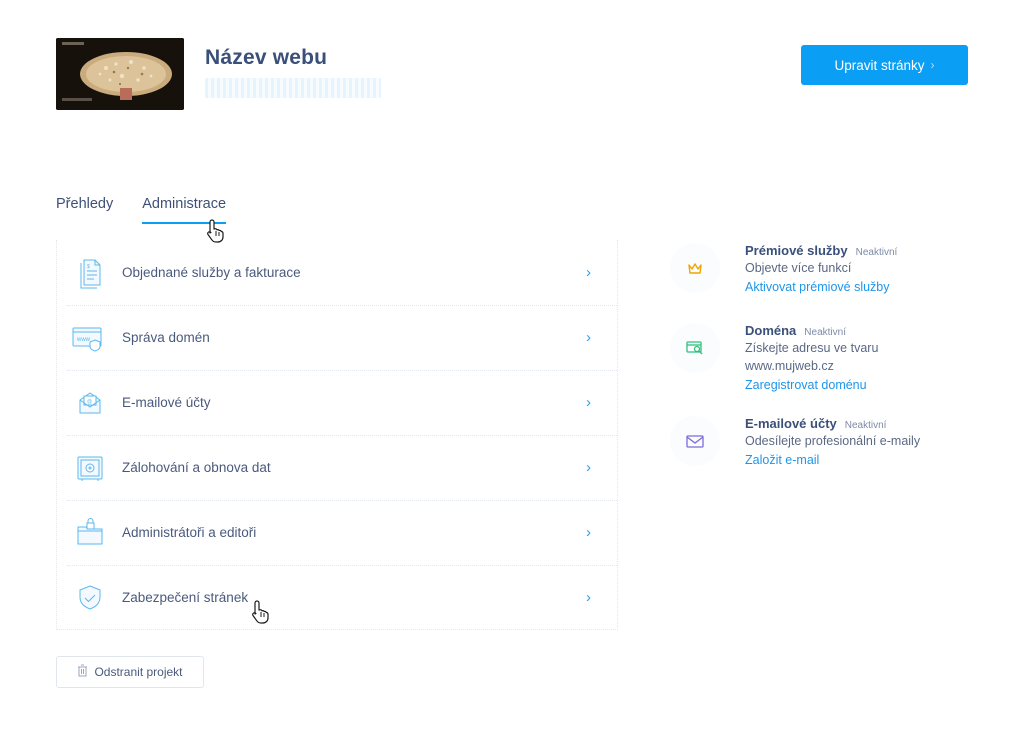 The image size is (1017, 731). What do you see at coordinates (812, 348) in the screenshot?
I see `service-description: Získejte adresu ve tvaru` at bounding box center [812, 348].